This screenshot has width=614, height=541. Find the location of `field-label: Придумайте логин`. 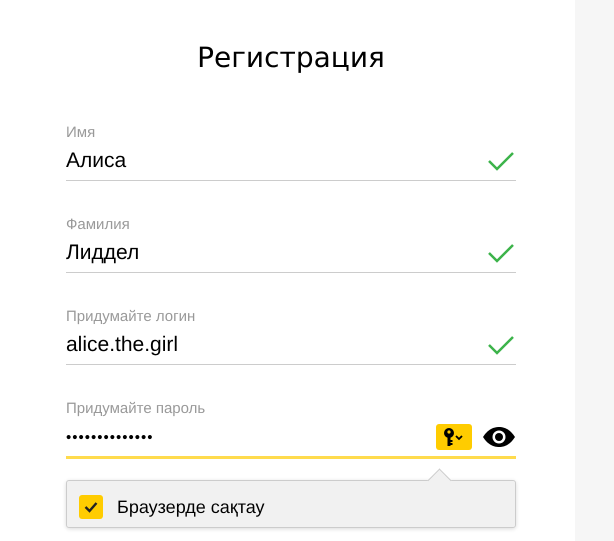

field-label: Придумайте логин is located at coordinates (131, 317).